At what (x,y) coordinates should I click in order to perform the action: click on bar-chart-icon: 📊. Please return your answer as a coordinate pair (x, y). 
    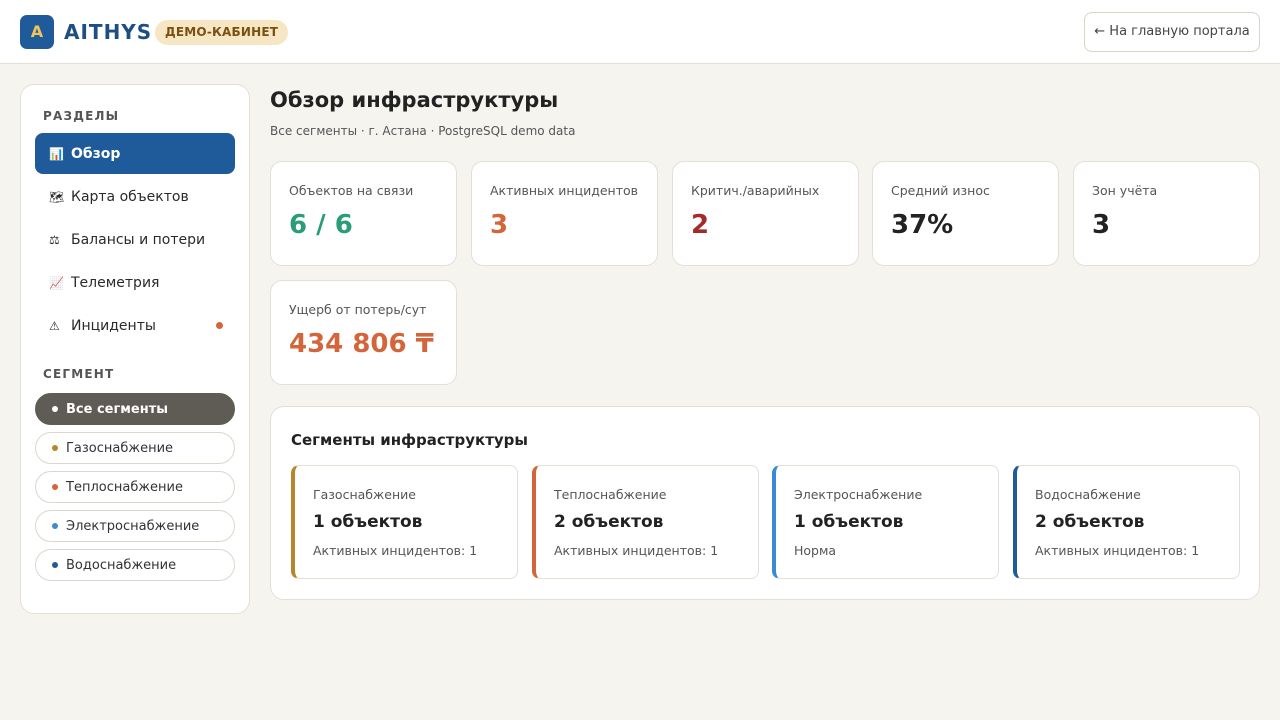
    Looking at the image, I should click on (56, 153).